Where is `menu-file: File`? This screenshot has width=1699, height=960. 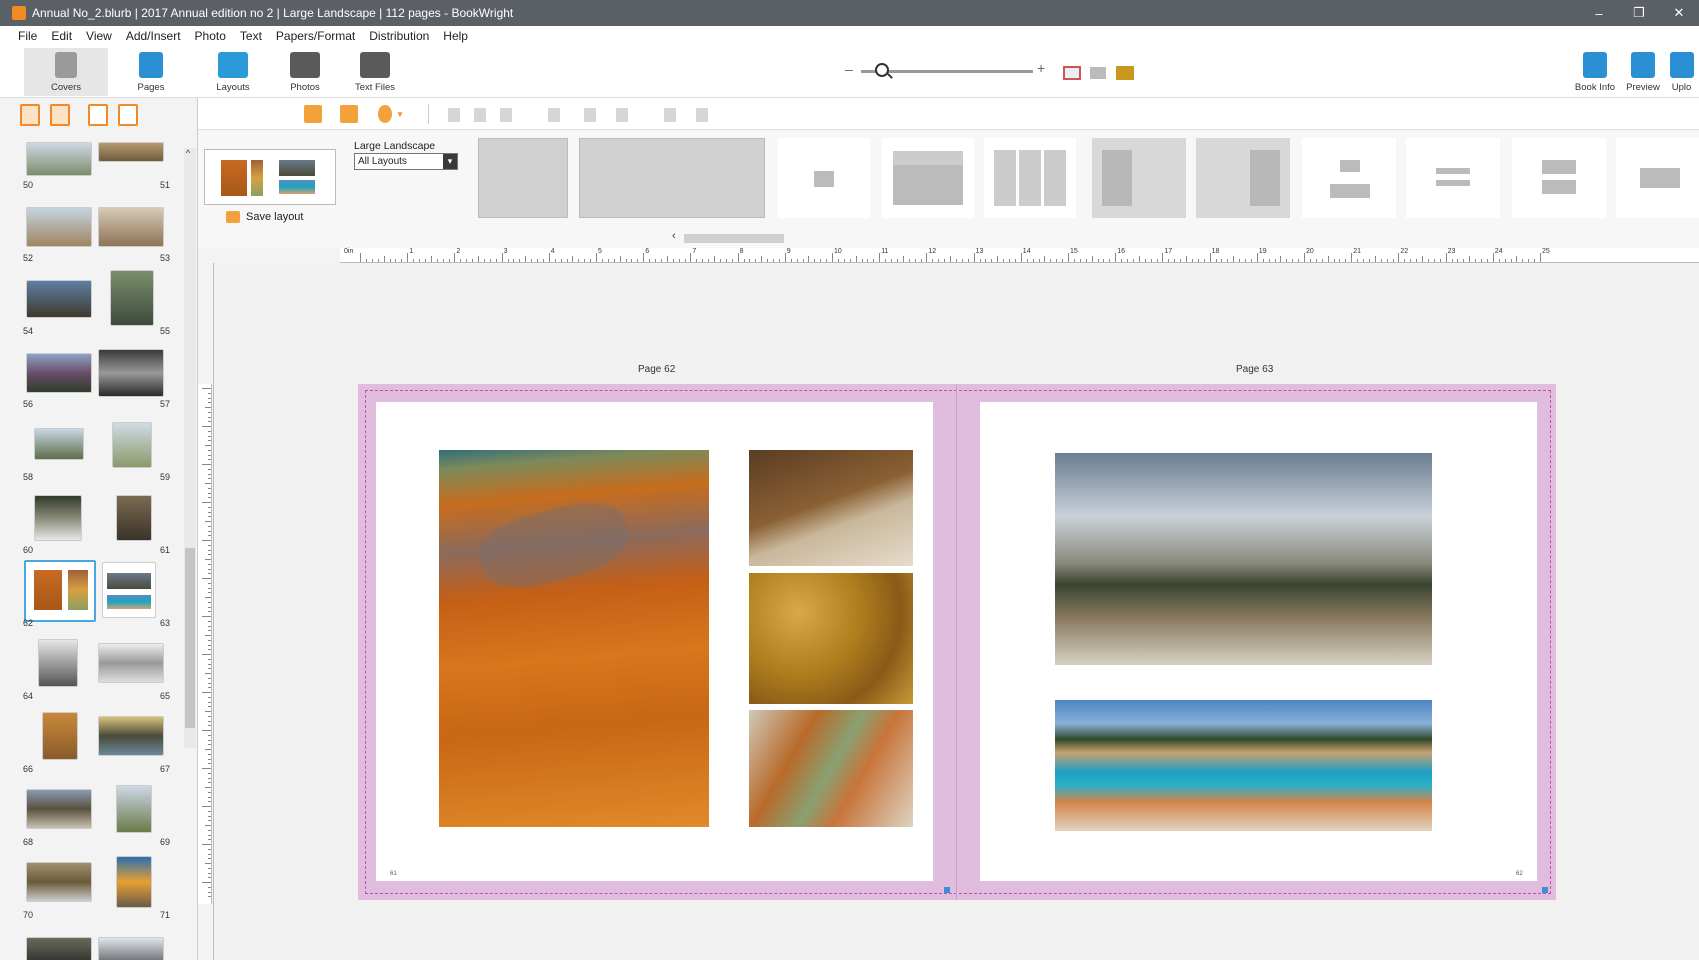 menu-file: File is located at coordinates (22, 36).